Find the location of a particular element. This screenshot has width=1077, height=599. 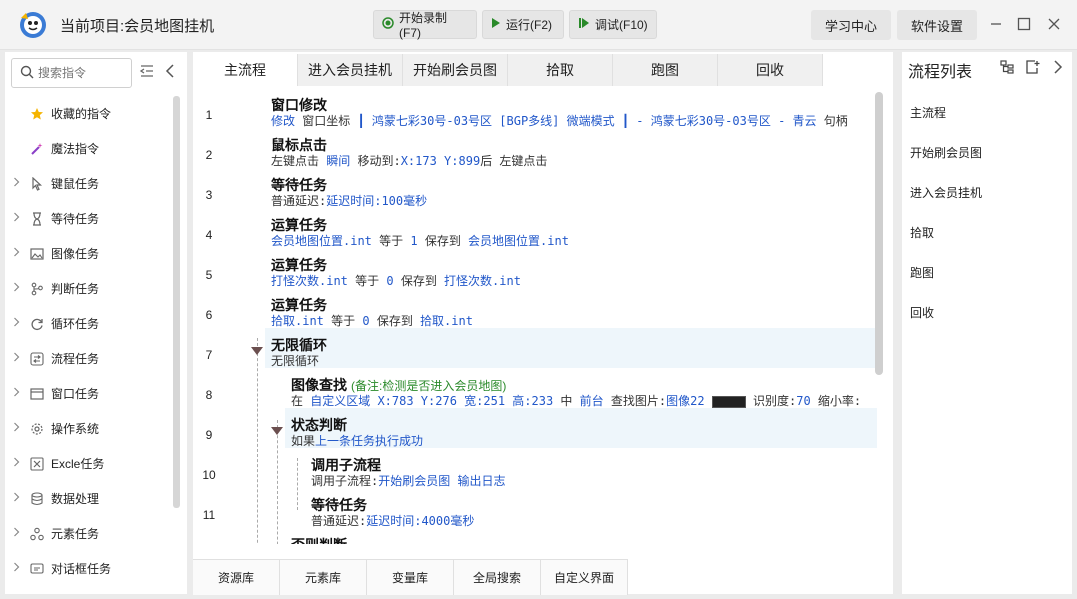

flow-tab: 进入会员挂机 is located at coordinates (350, 70).